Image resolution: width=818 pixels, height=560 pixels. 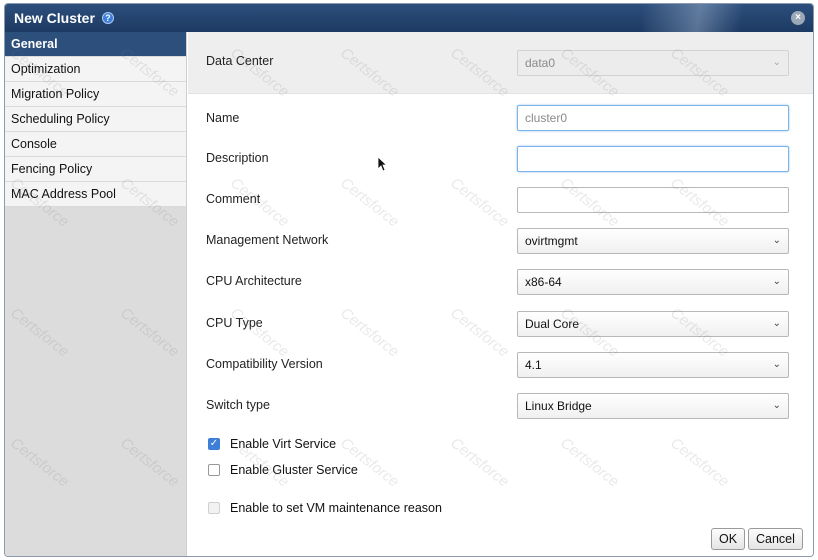 What do you see at coordinates (653, 406) in the screenshot?
I see `switch-type-select: Linux Bridge ⌄` at bounding box center [653, 406].